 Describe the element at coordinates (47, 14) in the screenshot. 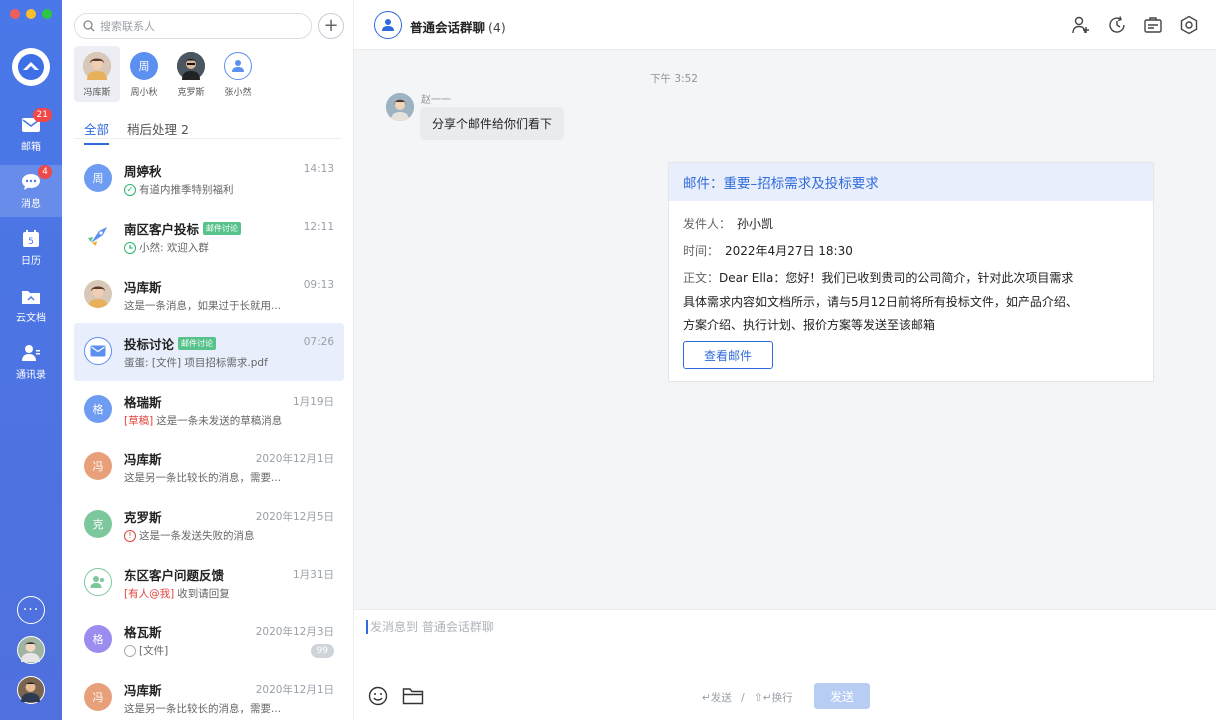

I see `maximize-window-button` at that location.